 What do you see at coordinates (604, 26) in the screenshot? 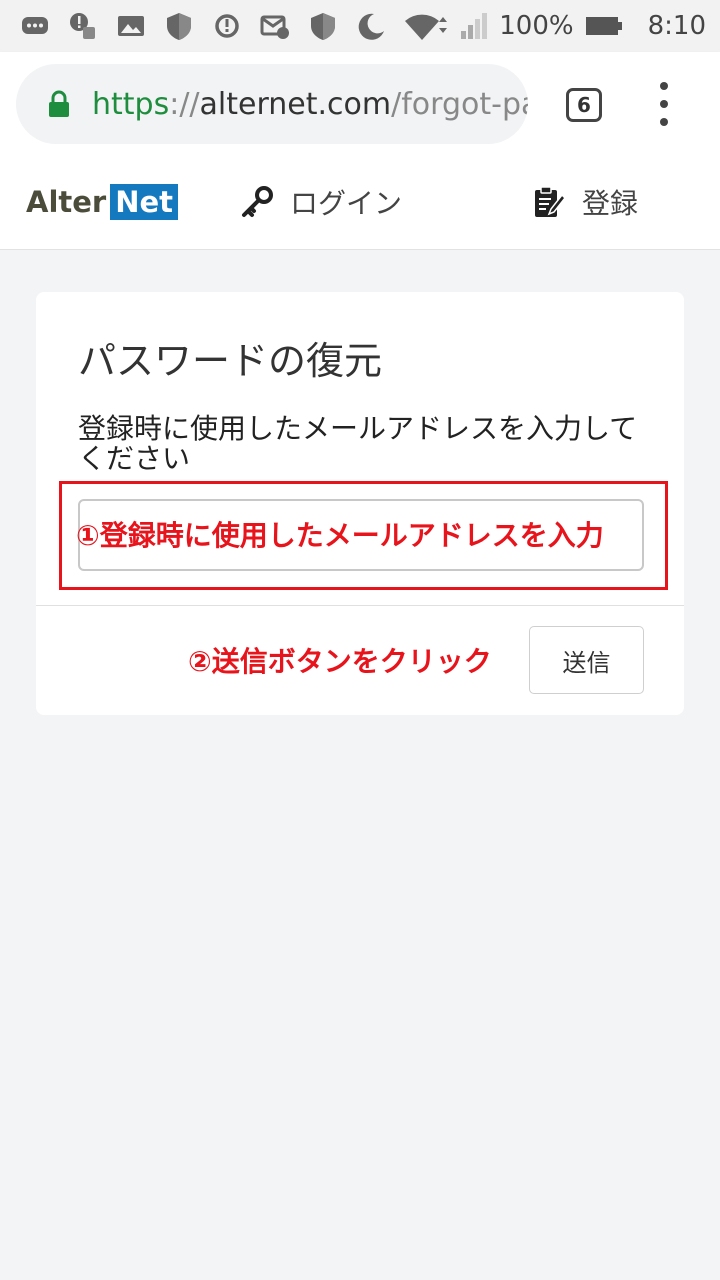
I see `battery-icon` at bounding box center [604, 26].